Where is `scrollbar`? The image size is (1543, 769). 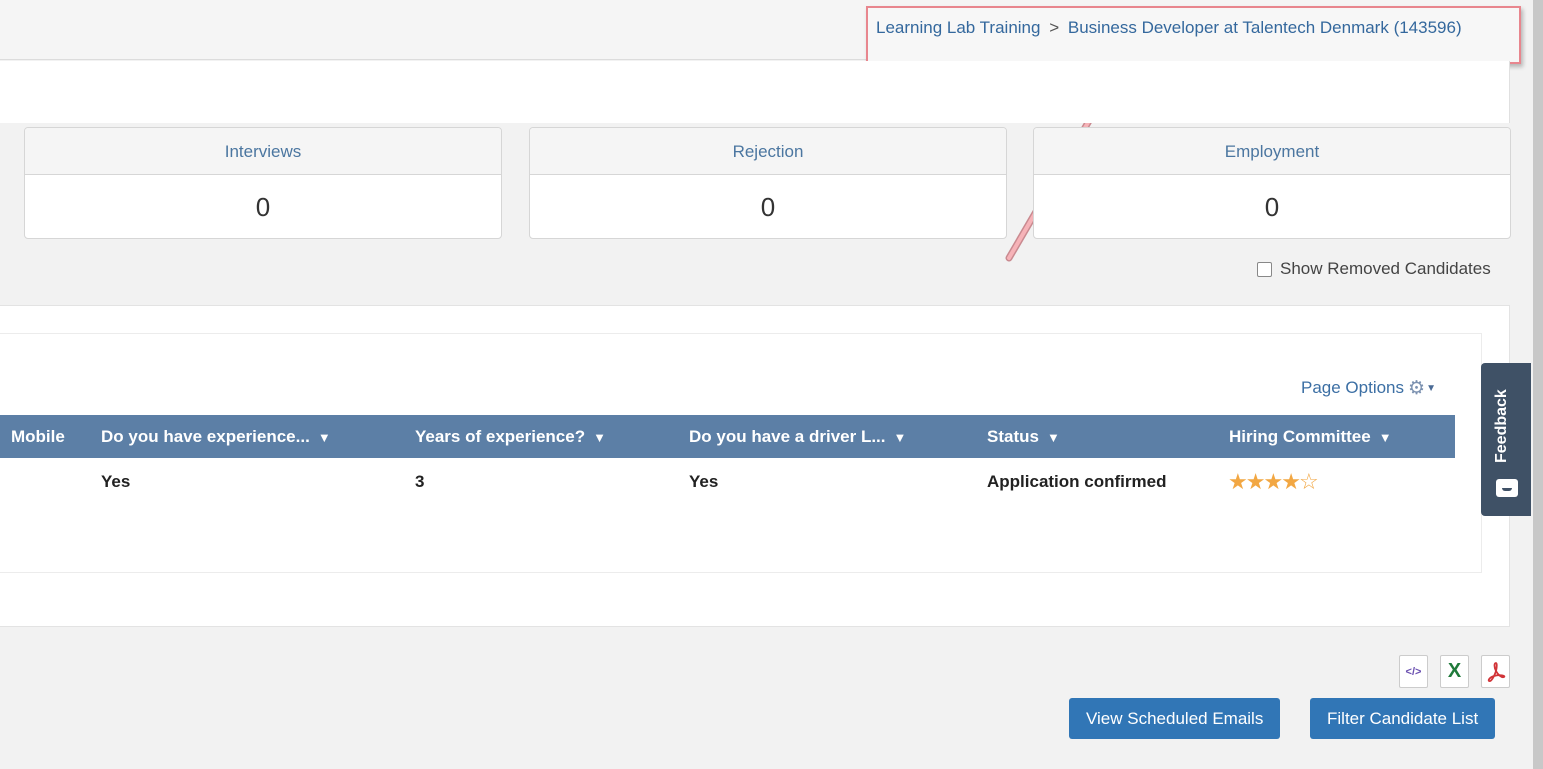
scrollbar is located at coordinates (1538, 384).